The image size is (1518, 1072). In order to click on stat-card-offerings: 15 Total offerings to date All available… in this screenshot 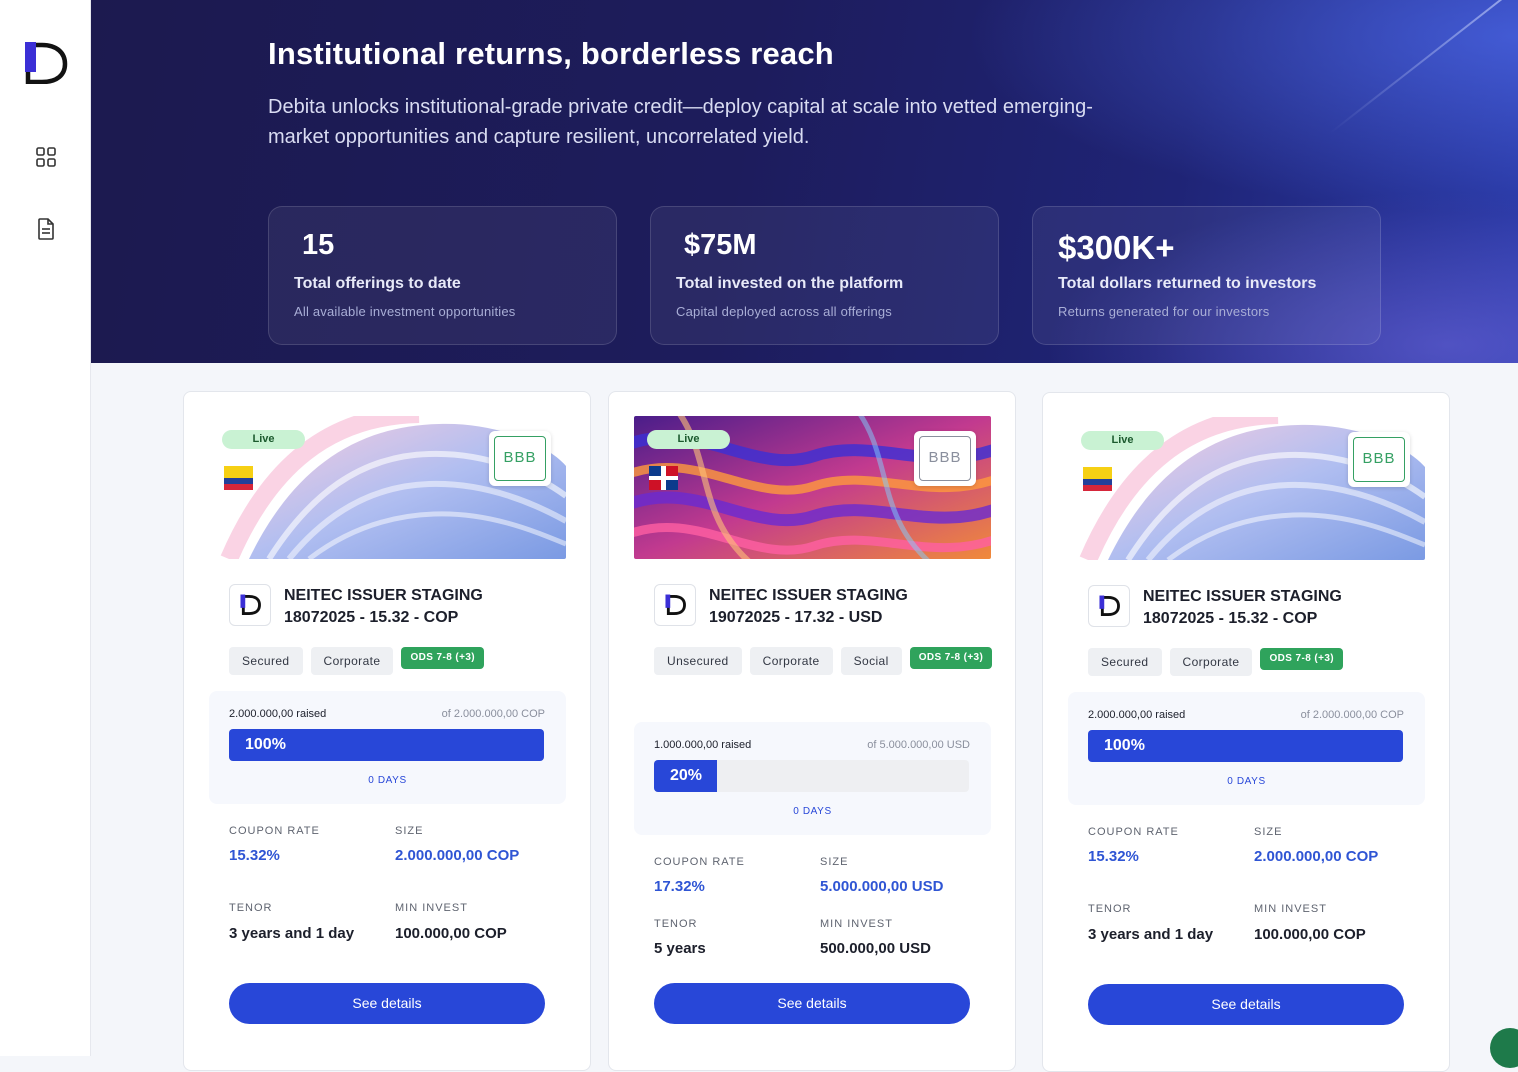, I will do `click(442, 275)`.